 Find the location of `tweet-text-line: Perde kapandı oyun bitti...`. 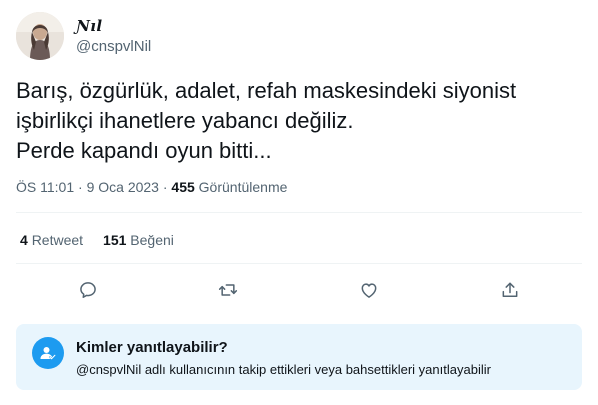

tweet-text-line: Perde kapandı oyun bitti... is located at coordinates (144, 150).